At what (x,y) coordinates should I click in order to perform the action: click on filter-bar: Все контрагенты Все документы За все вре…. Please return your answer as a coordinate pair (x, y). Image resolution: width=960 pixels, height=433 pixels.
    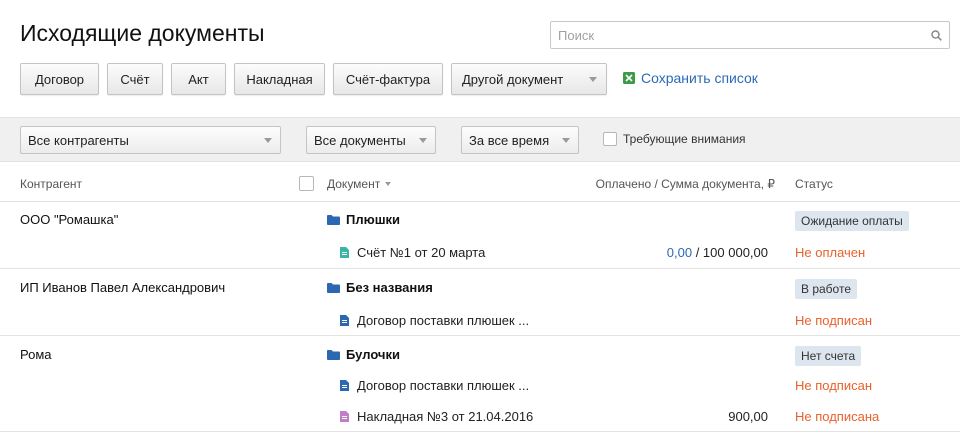
    Looking at the image, I should click on (480, 139).